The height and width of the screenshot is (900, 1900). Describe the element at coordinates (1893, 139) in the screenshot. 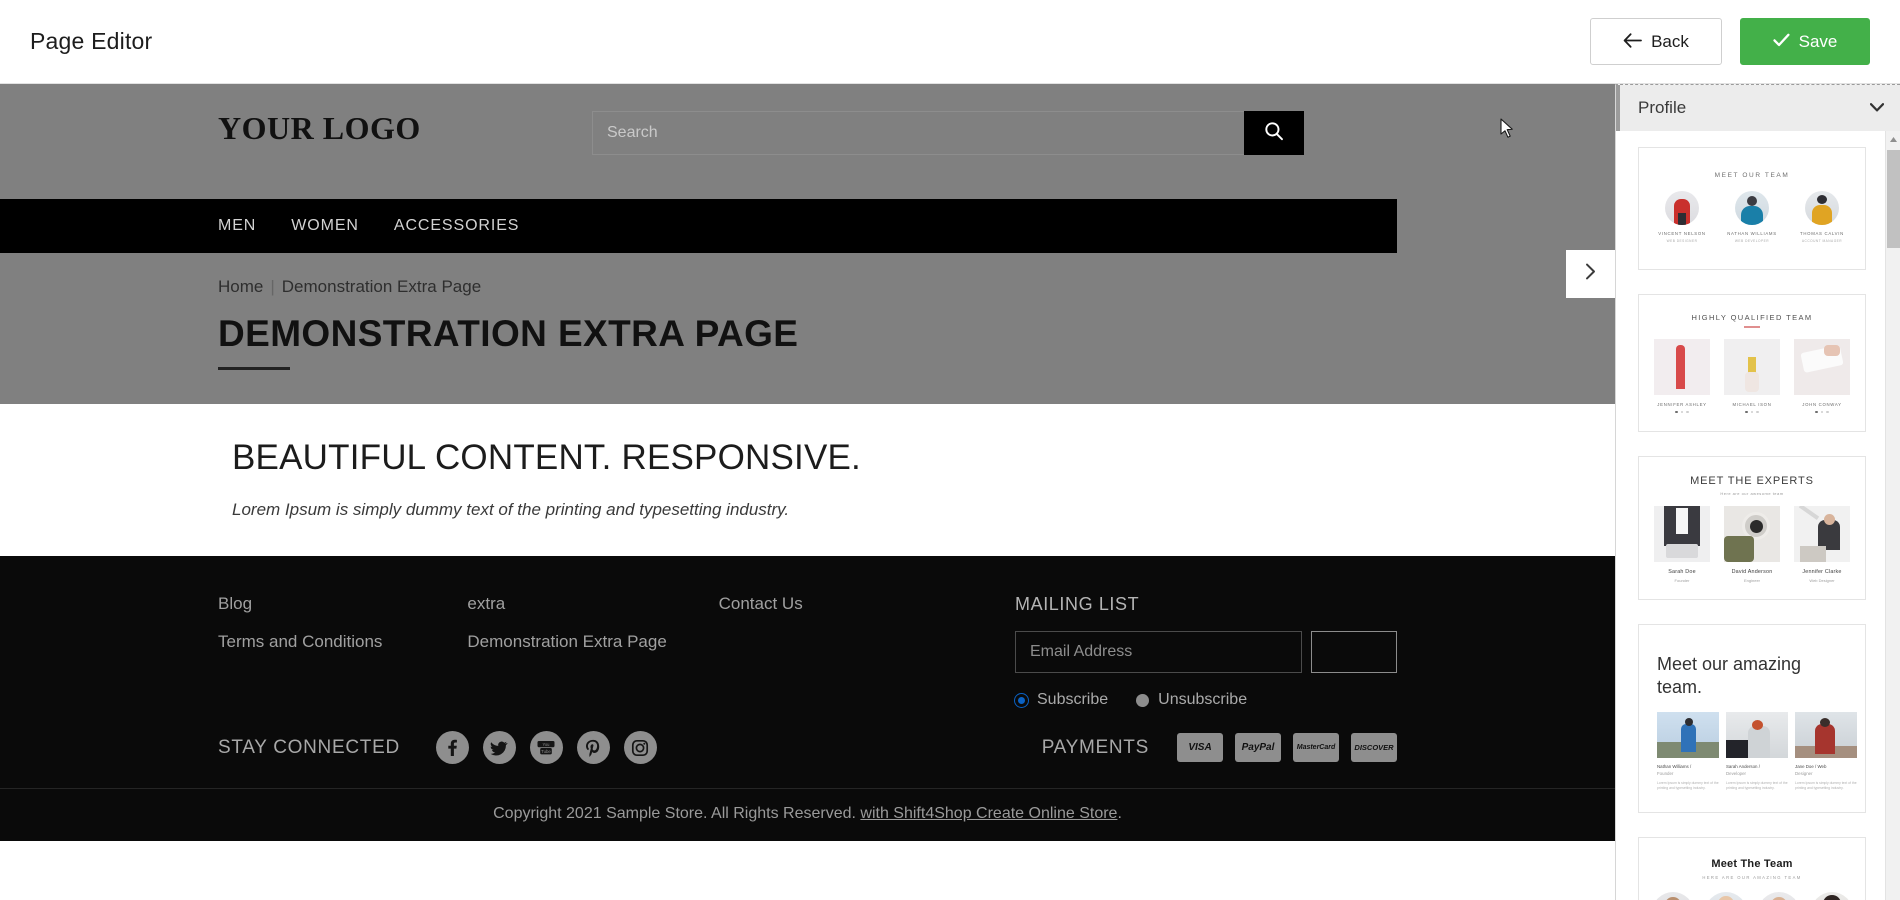

I see `triangle-up-icon` at that location.